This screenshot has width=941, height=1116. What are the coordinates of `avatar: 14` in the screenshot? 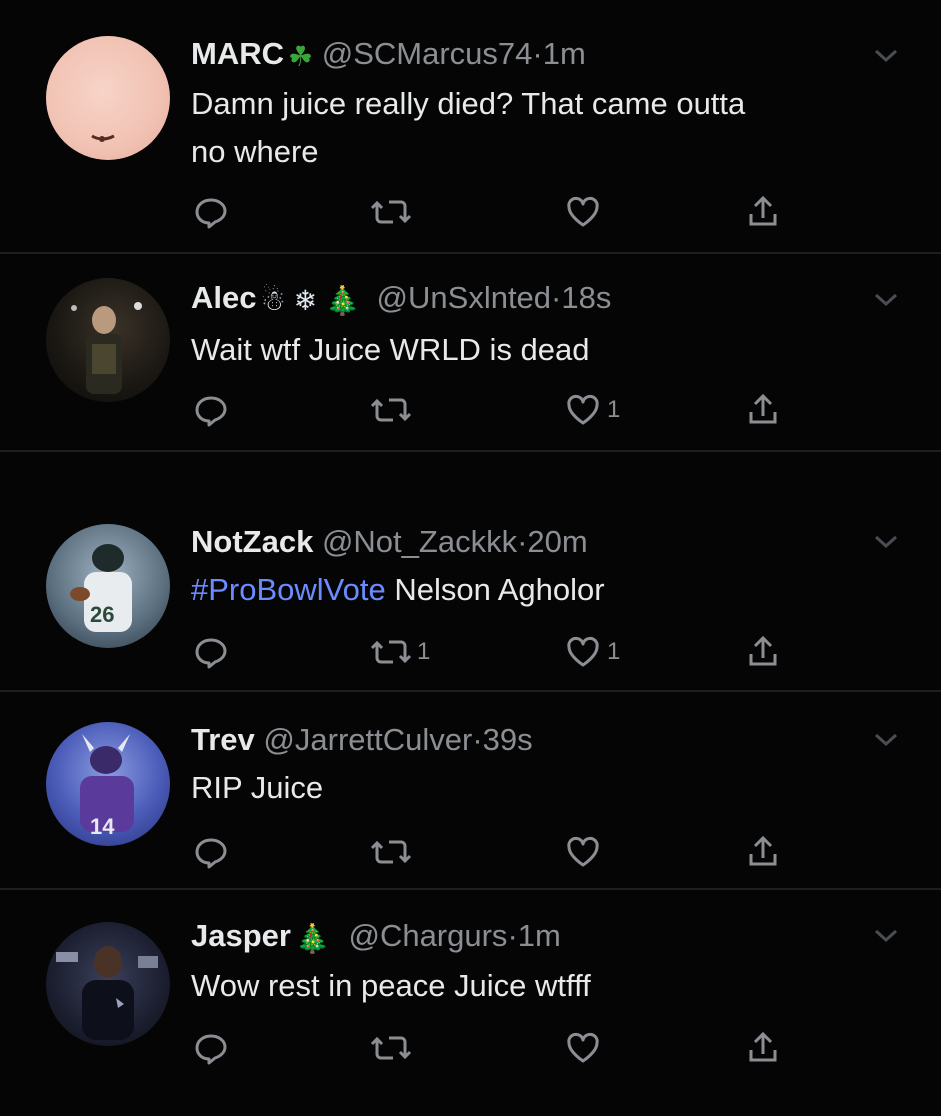 It's located at (108, 784).